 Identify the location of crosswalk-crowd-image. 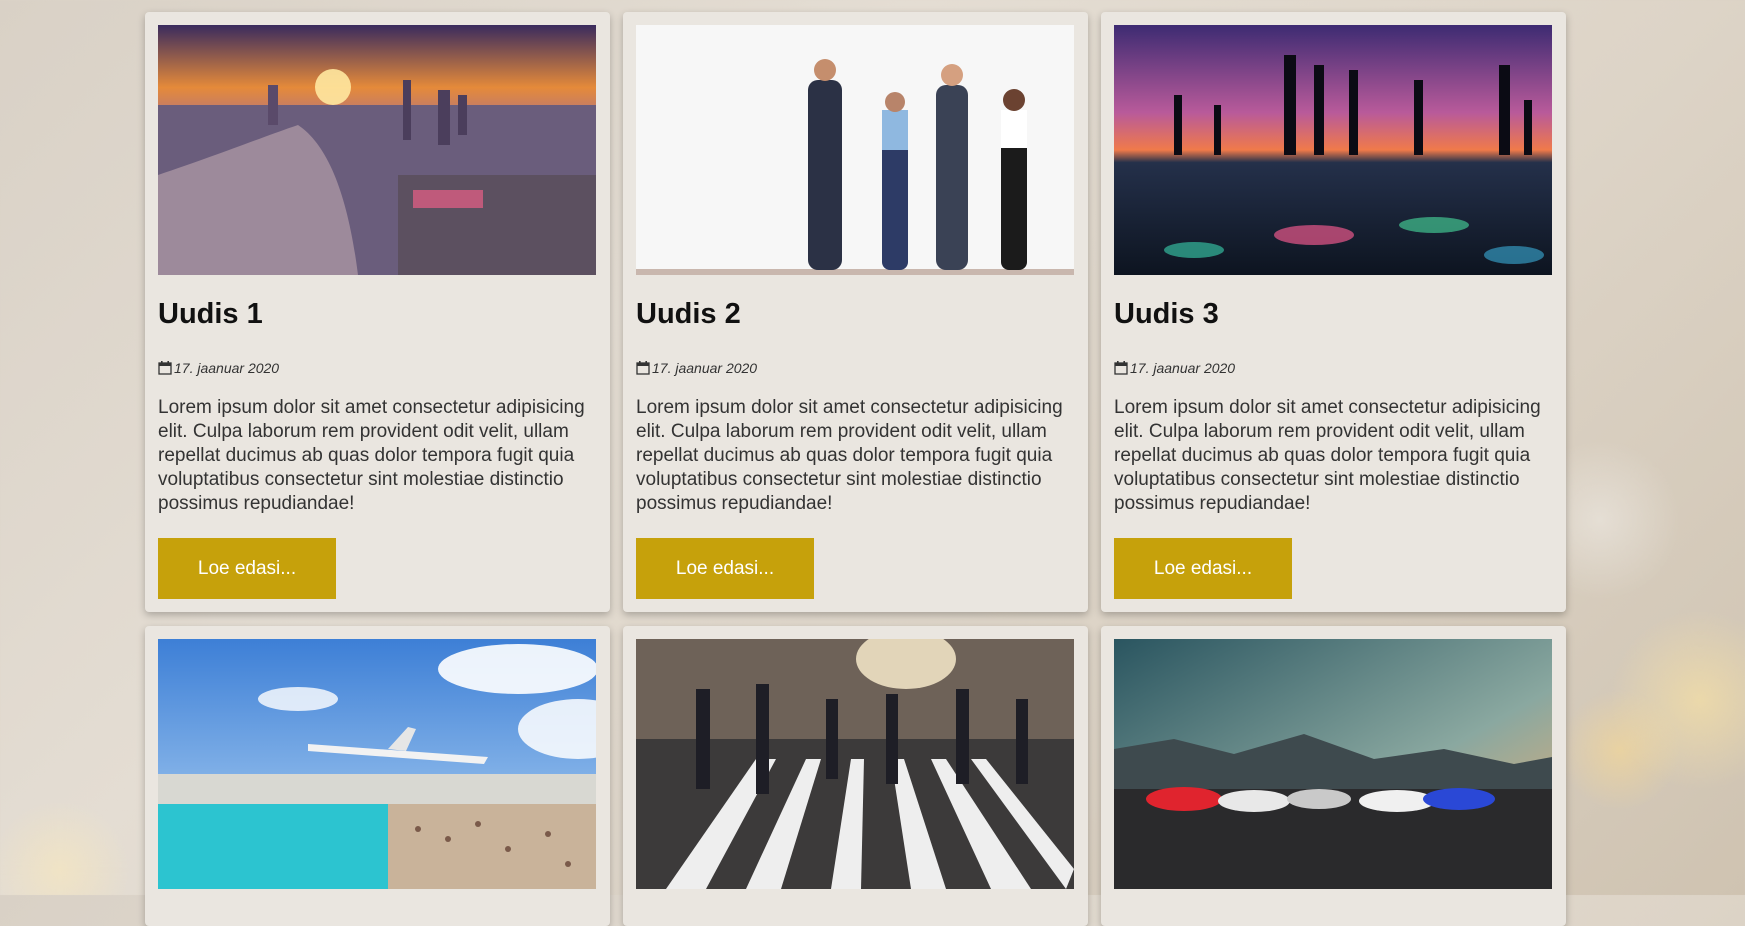
(855, 764).